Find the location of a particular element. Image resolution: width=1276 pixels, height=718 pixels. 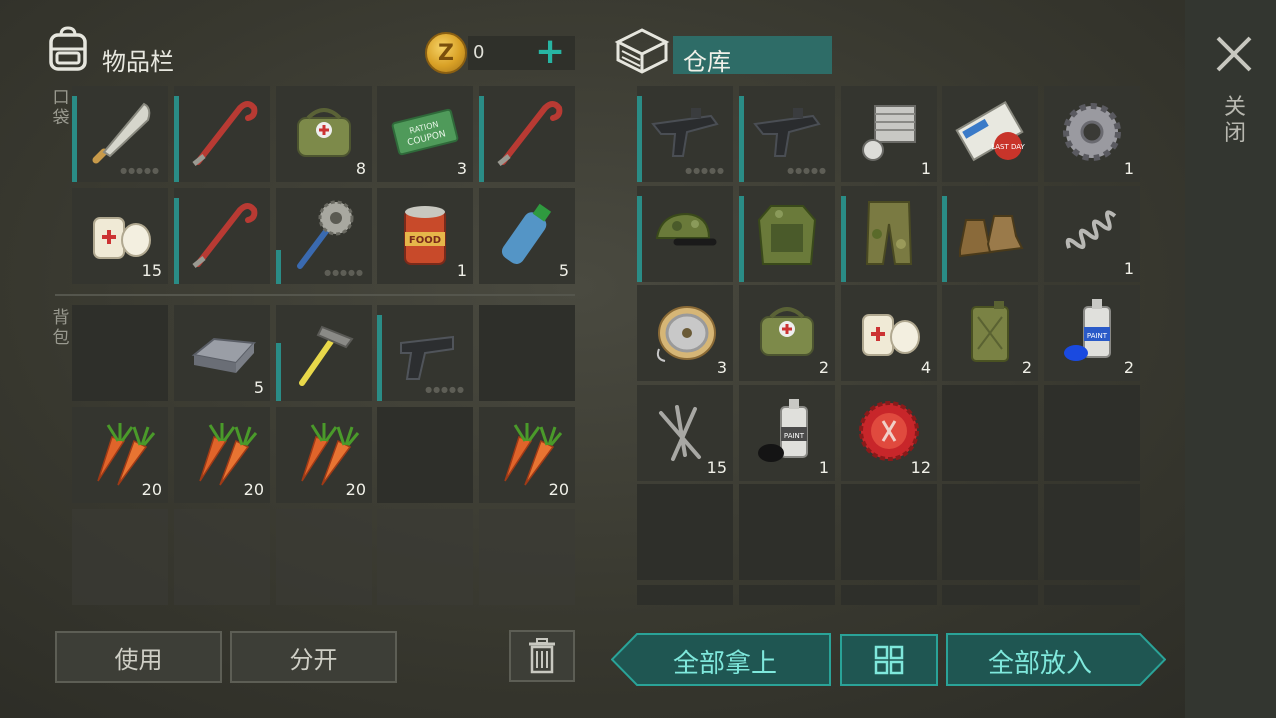

spray-paint-blue-icon: PAINT is located at coordinates (1087, 330).